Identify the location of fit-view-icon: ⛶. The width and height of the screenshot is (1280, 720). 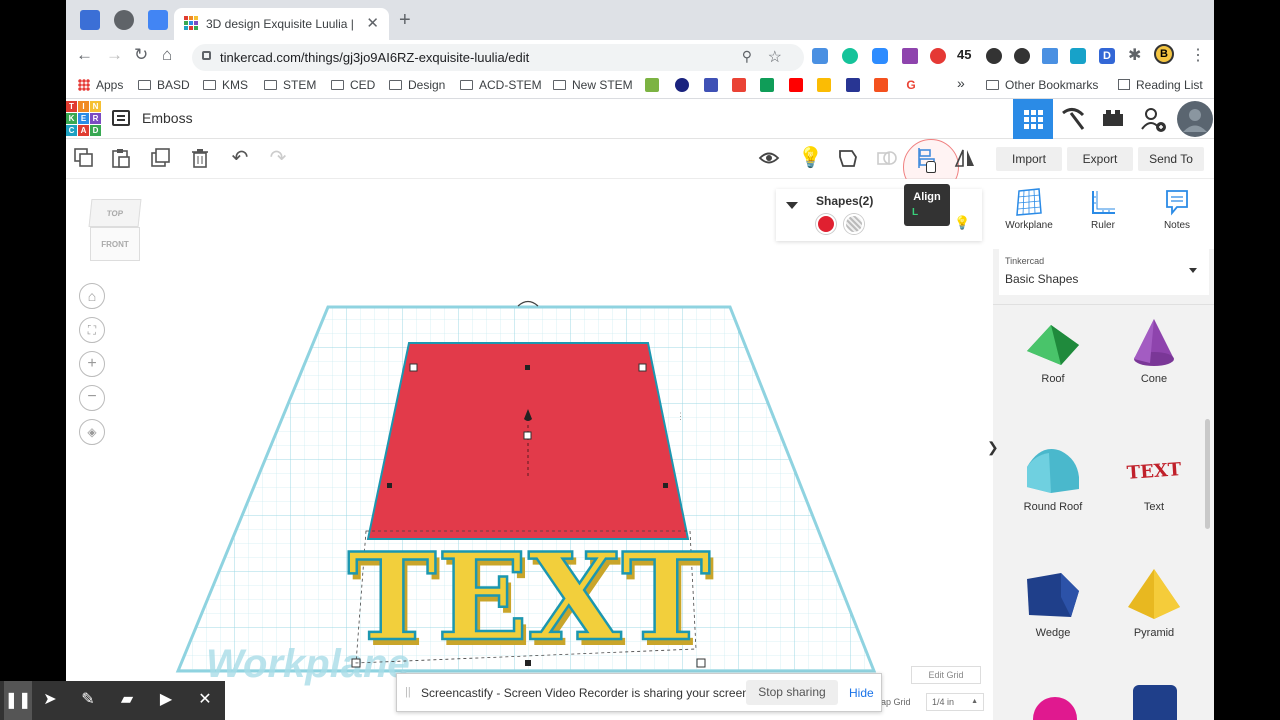
(92, 330).